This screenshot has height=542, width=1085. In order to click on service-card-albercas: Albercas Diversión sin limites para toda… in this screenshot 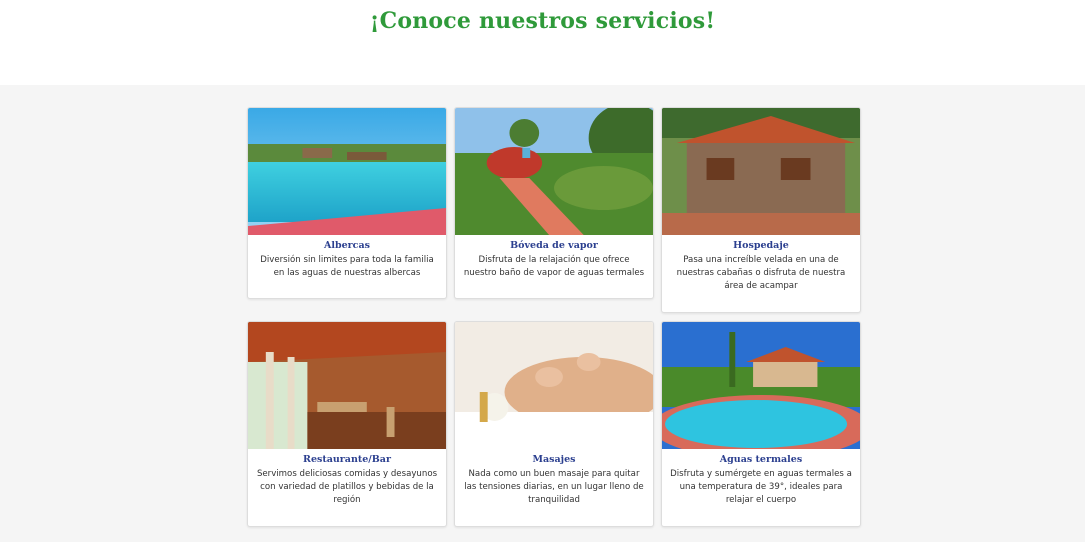, I will do `click(347, 203)`.